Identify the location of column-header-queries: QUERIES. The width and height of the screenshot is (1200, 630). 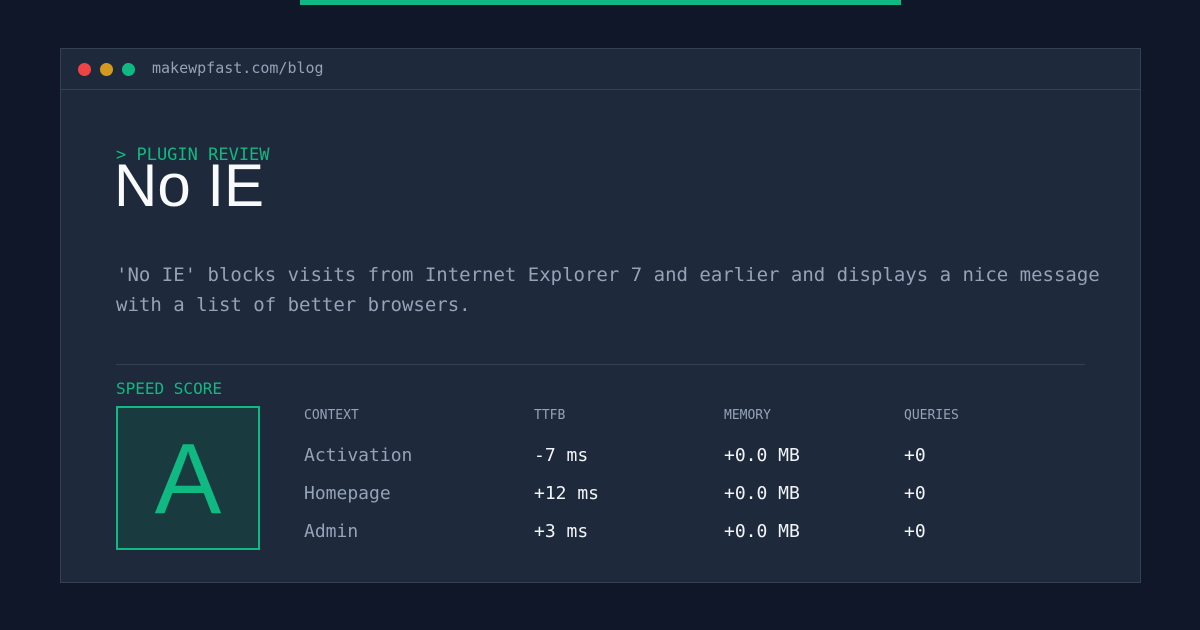
(931, 415).